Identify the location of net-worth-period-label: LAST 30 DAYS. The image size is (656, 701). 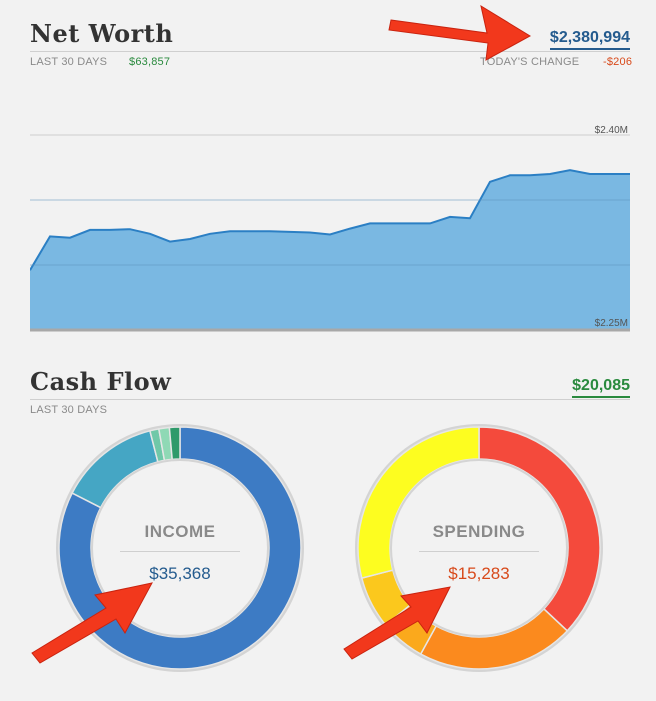
(69, 62).